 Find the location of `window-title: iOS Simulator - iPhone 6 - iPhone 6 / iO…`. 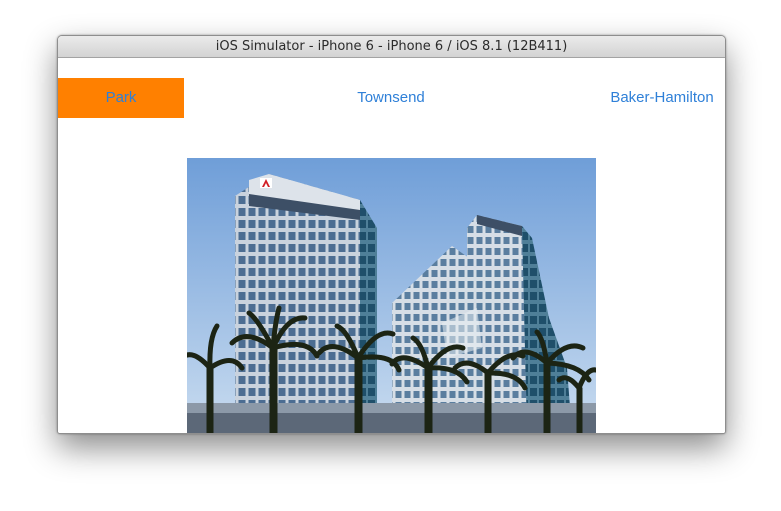

window-title: iOS Simulator - iPhone 6 - iPhone 6 / iO… is located at coordinates (391, 47).